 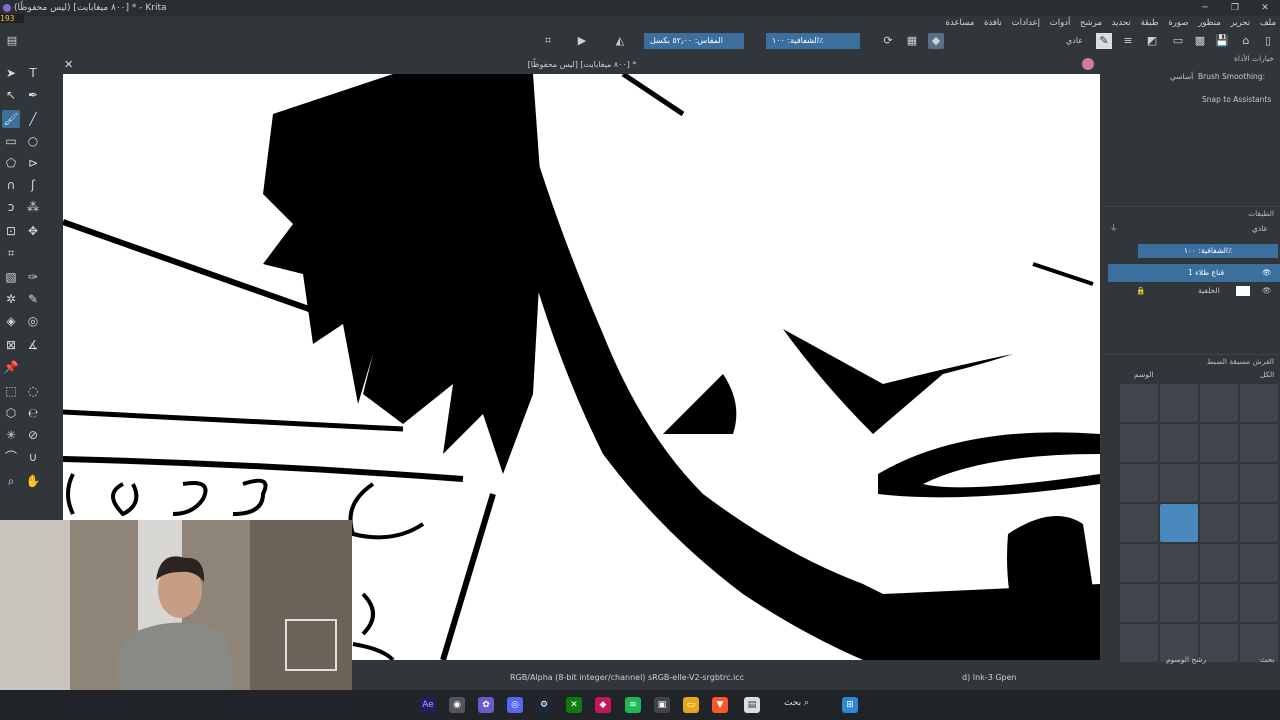 What do you see at coordinates (1205, 8) in the screenshot?
I see `minimize-button: ─` at bounding box center [1205, 8].